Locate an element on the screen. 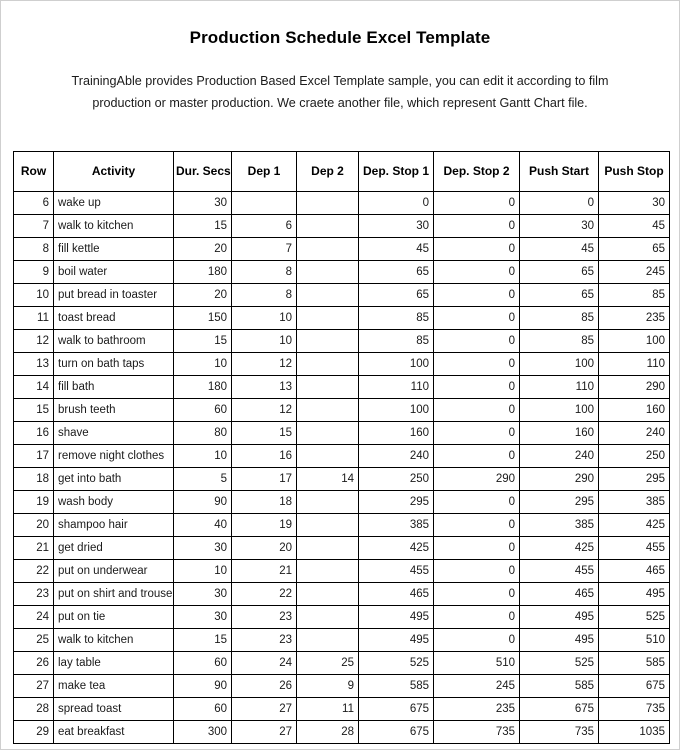  cell-push-stop: 295 is located at coordinates (634, 479).